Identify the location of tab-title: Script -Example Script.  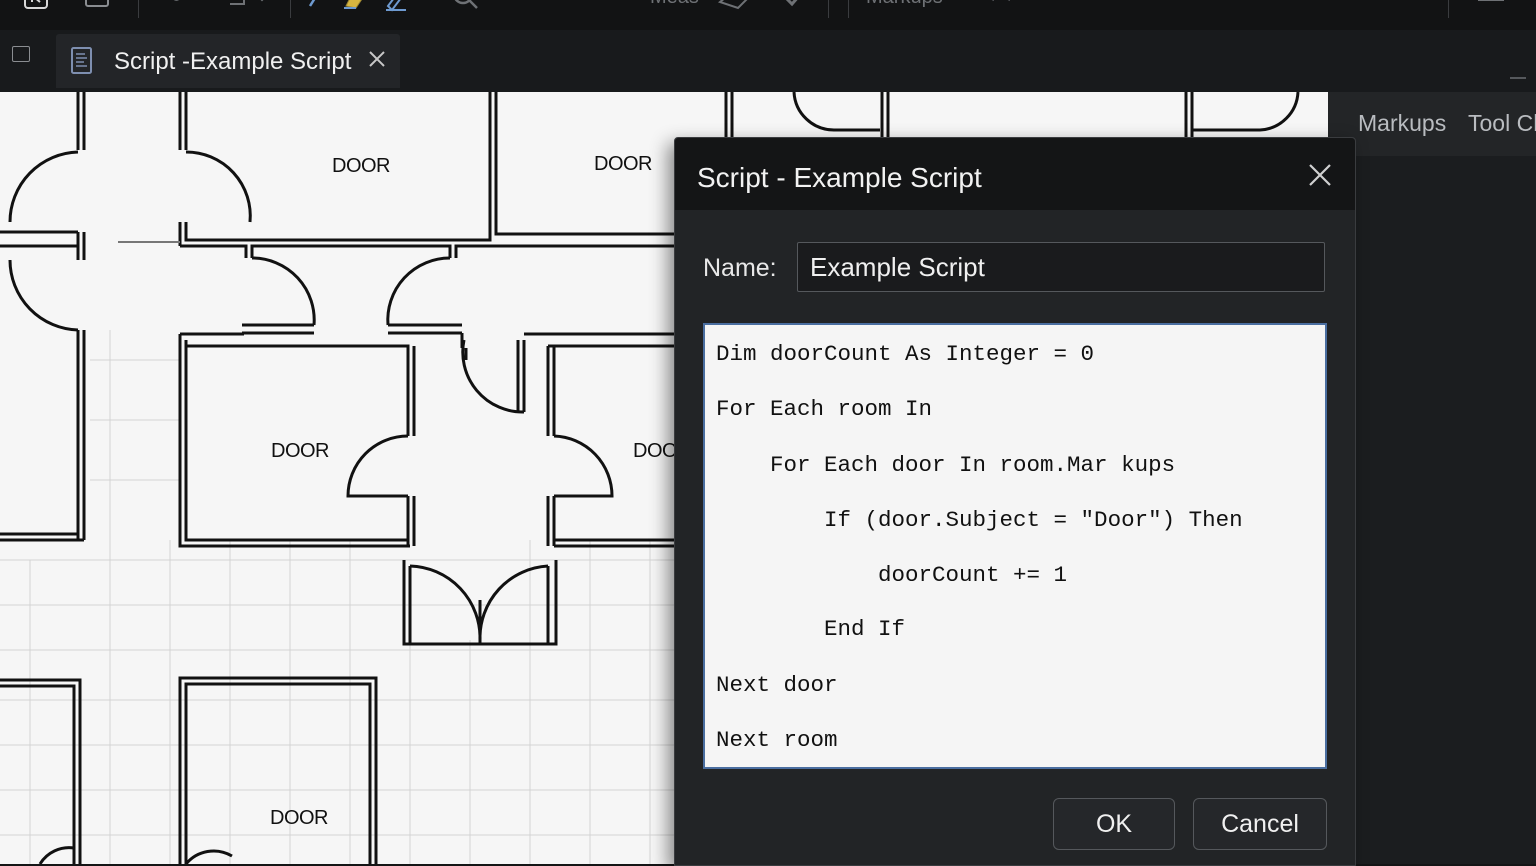
(233, 61).